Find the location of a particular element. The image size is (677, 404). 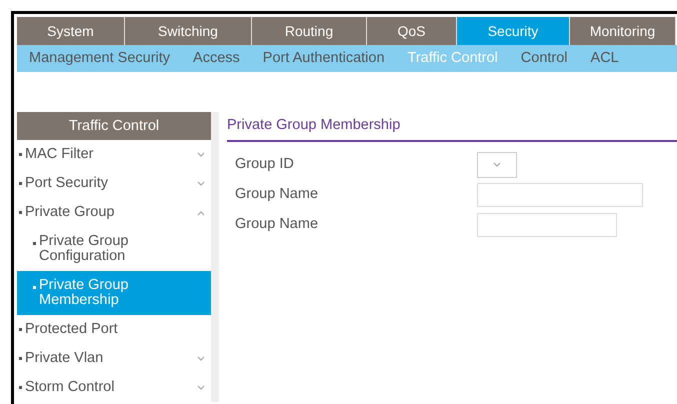

main-tab: Routing is located at coordinates (309, 31).